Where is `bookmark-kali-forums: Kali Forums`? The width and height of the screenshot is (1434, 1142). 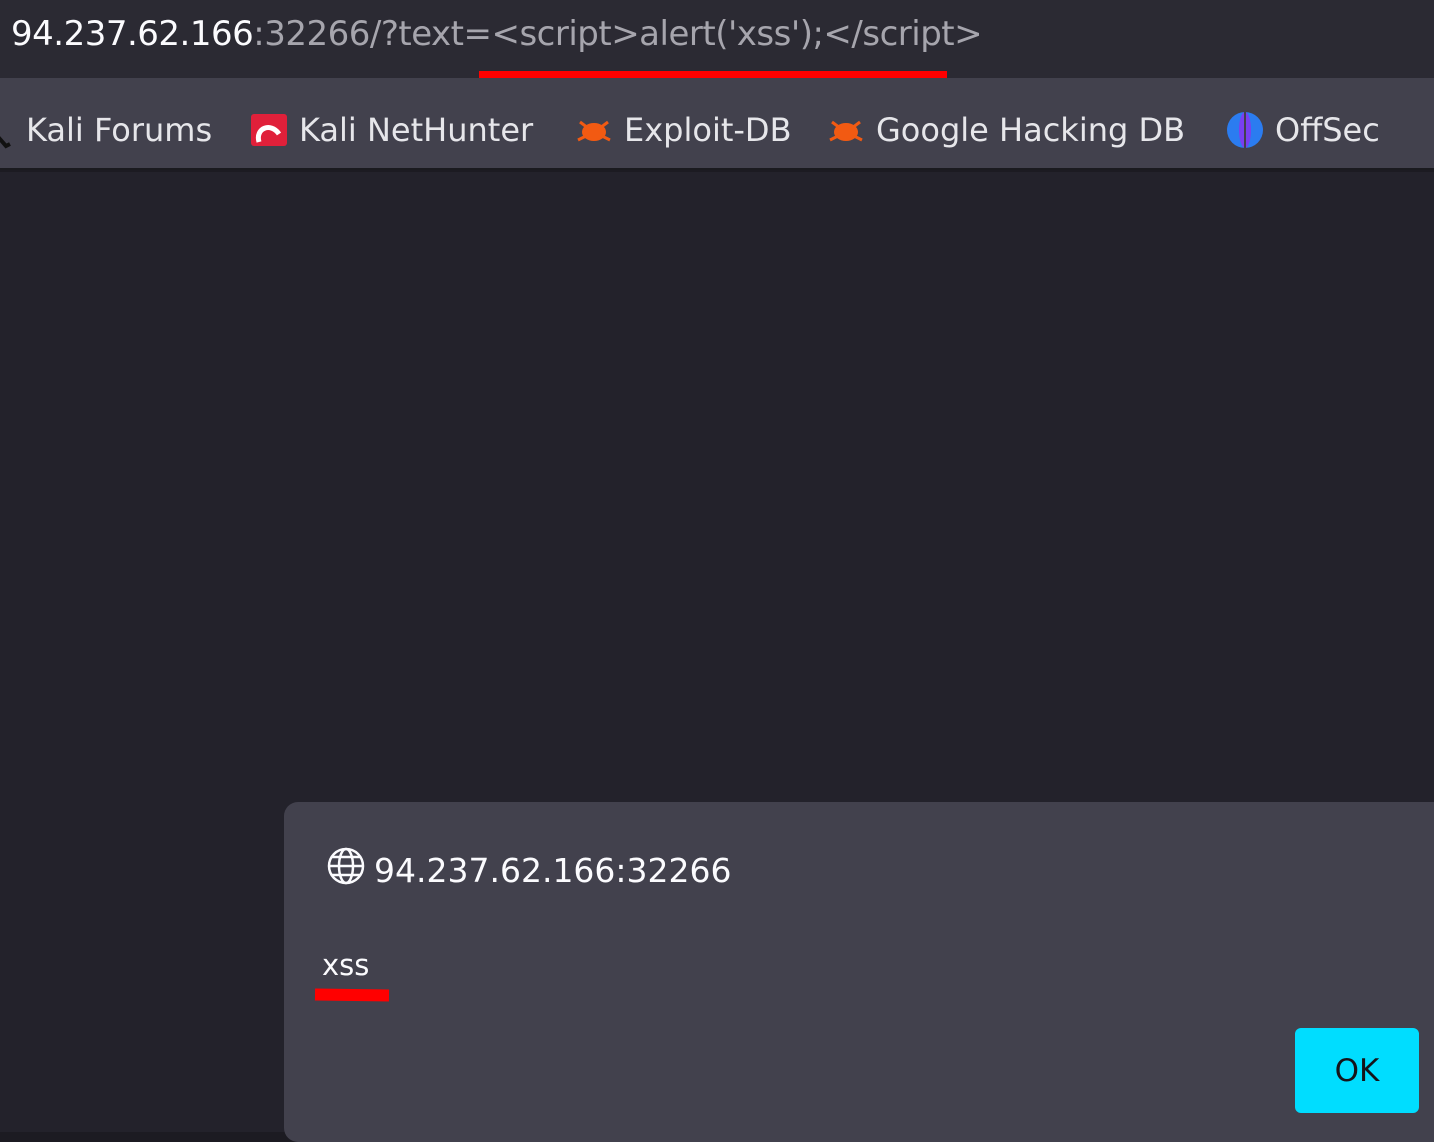 bookmark-kali-forums: Kali Forums is located at coordinates (106, 130).